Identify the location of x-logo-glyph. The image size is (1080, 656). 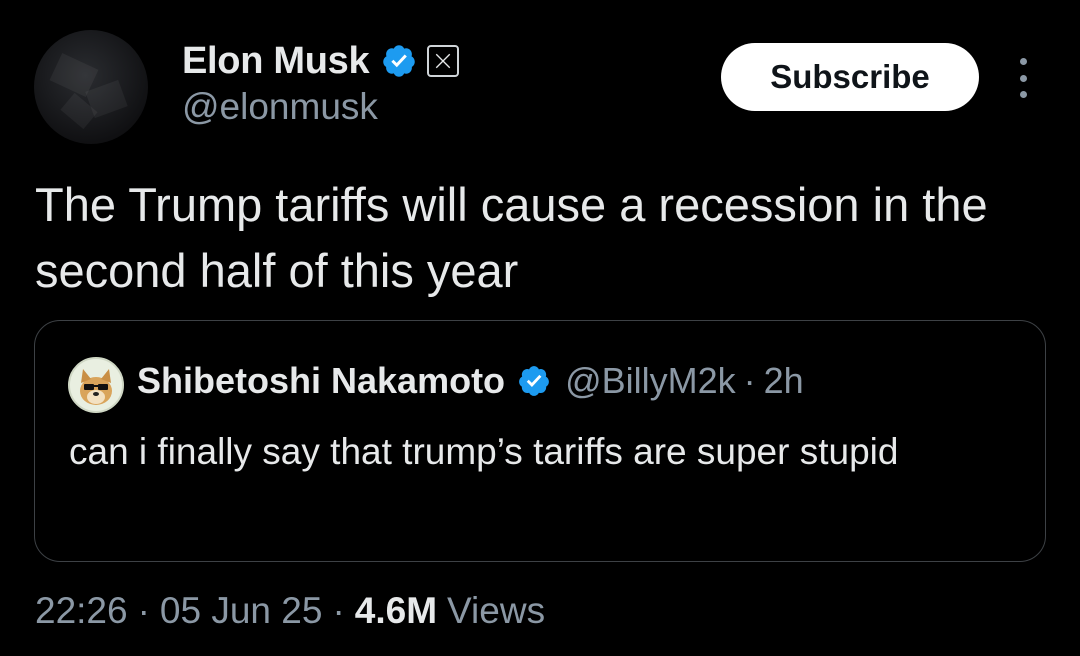
(443, 61).